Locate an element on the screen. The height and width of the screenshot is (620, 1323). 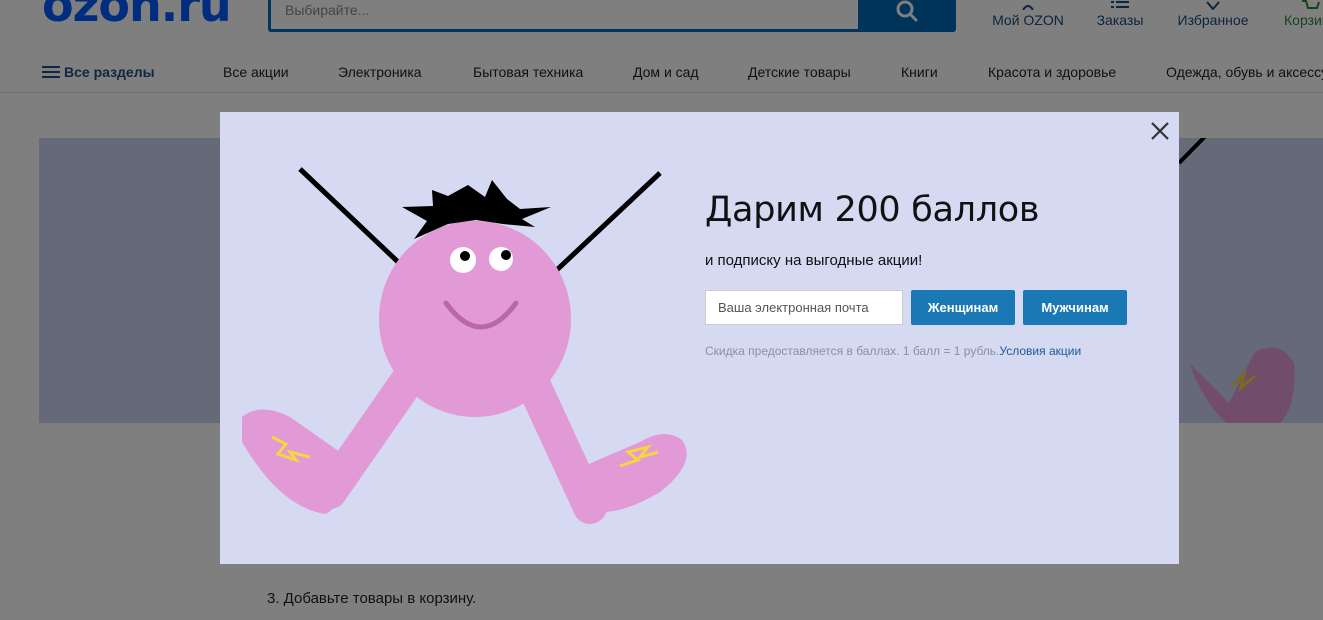
popup-title: Дарим 200 баллов is located at coordinates (872, 210).